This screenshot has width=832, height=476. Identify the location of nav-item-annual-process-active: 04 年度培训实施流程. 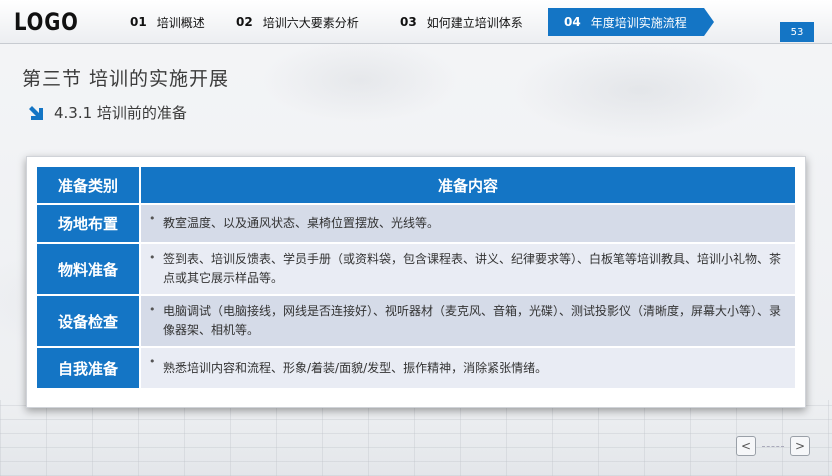
(631, 22).